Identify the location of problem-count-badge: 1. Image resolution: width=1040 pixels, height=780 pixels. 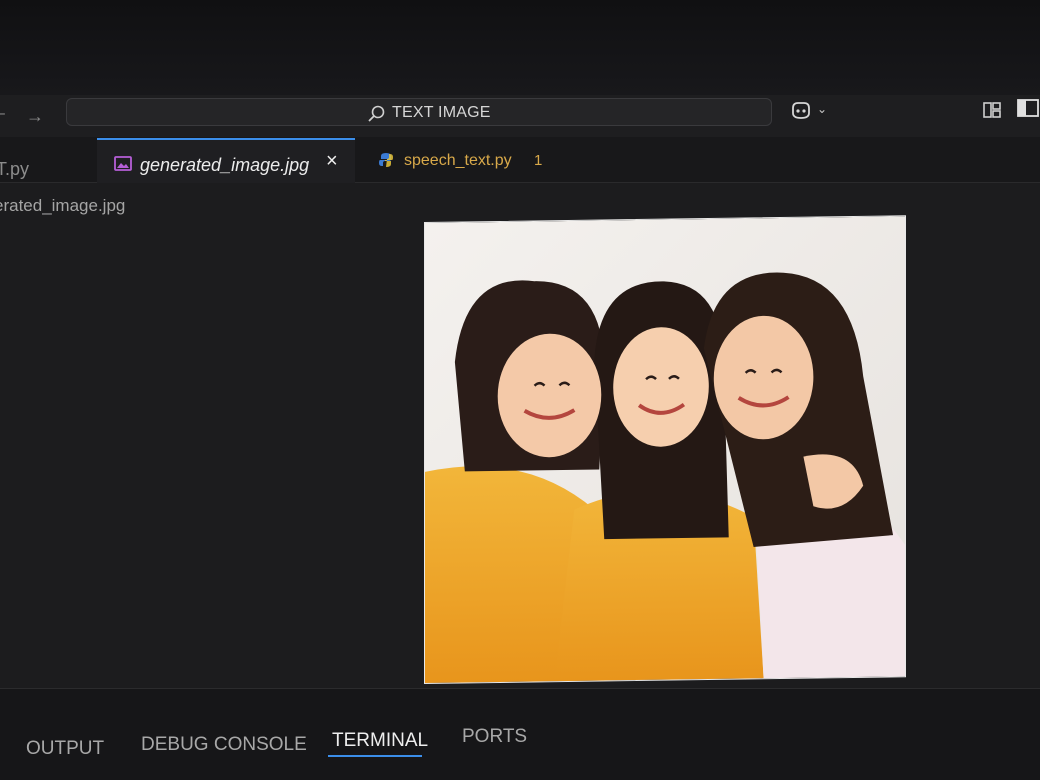
(538, 160).